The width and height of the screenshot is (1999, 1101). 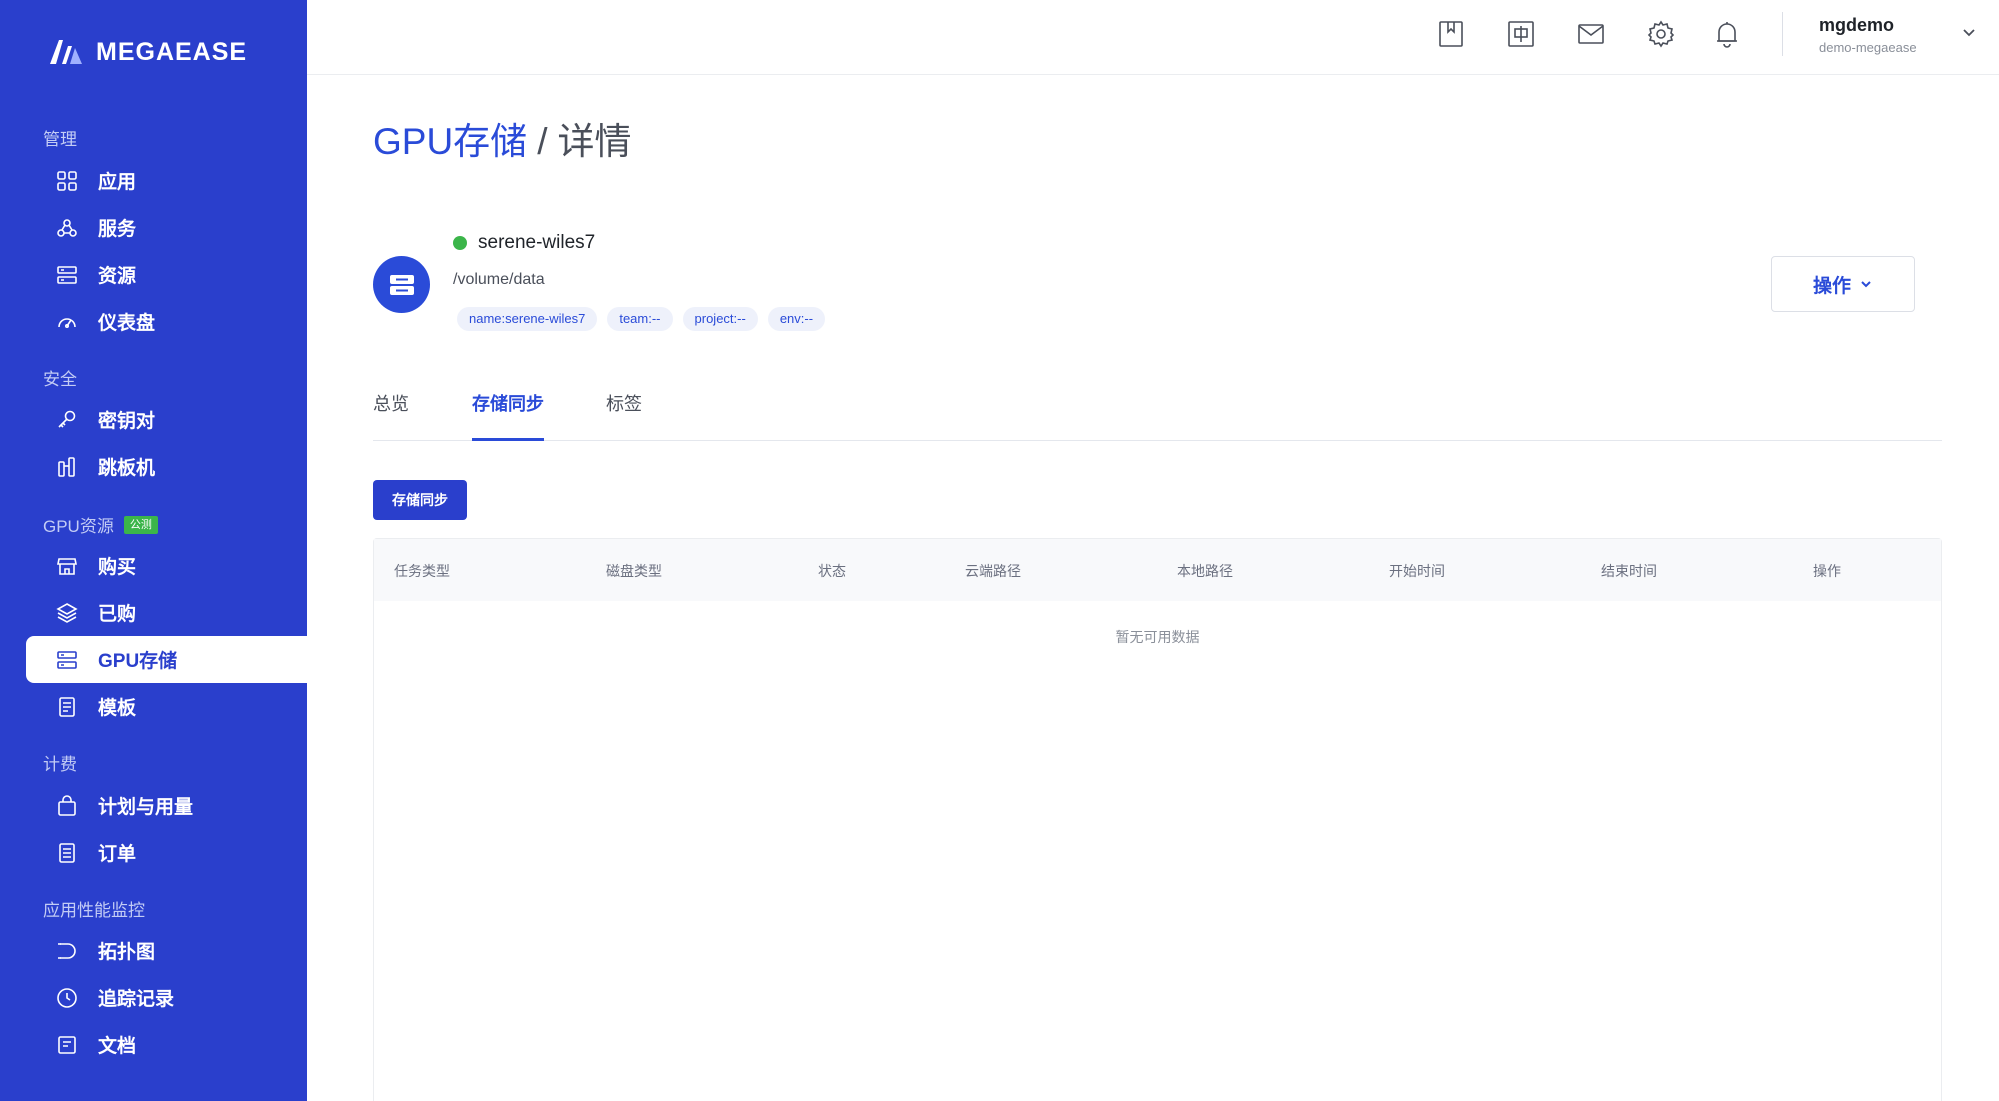 I want to click on sidebar-item-label: 仪表盘, so click(x=127, y=323).